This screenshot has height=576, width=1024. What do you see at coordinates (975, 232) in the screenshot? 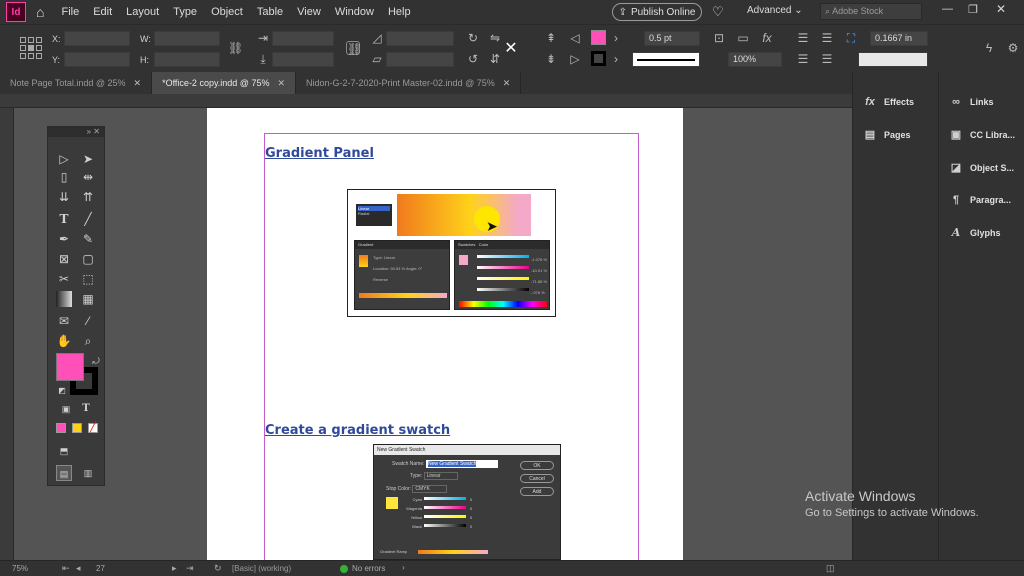
I see `panel-glyphs: A Glyphs` at bounding box center [975, 232].